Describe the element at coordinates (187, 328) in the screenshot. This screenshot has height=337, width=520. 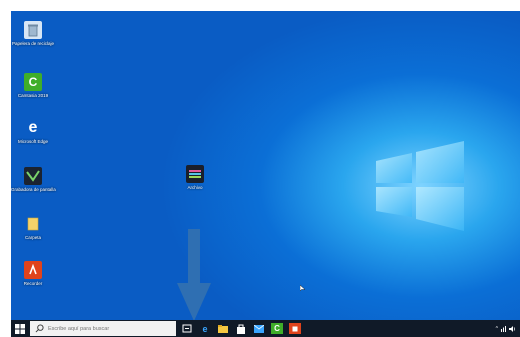
I see `task-view-icon` at that location.